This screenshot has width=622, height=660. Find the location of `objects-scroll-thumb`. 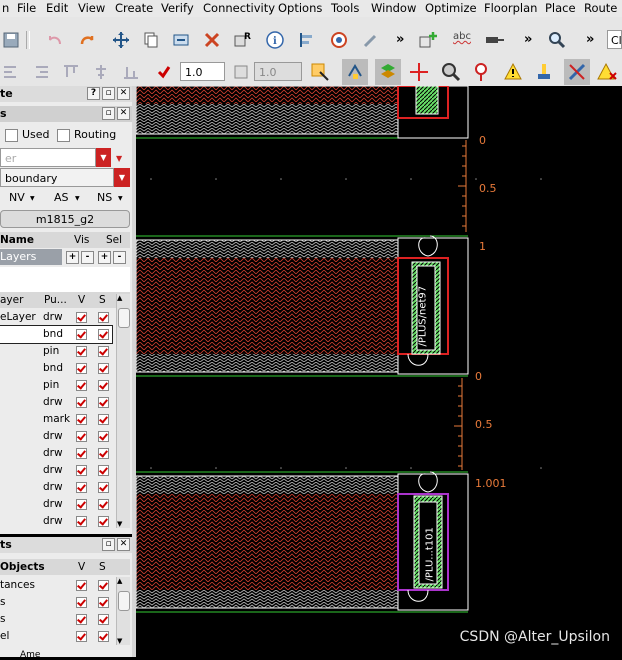

objects-scroll-thumb is located at coordinates (124, 601).